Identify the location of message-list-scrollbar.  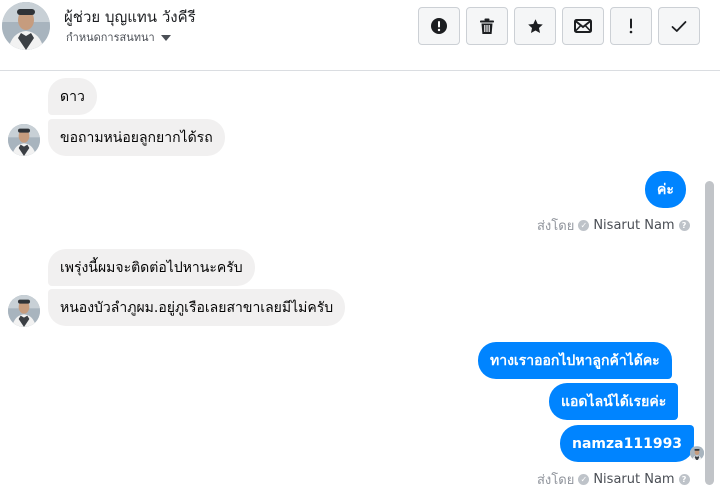
(709, 333).